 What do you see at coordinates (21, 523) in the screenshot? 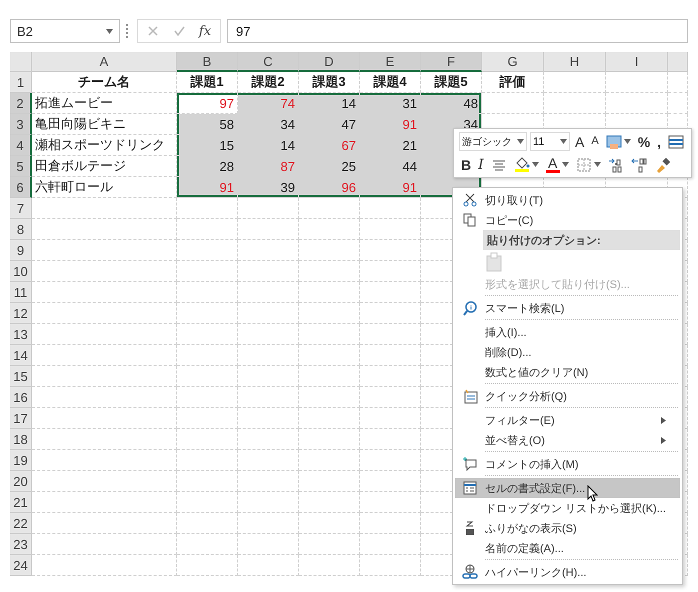
I see `row-header: 22` at bounding box center [21, 523].